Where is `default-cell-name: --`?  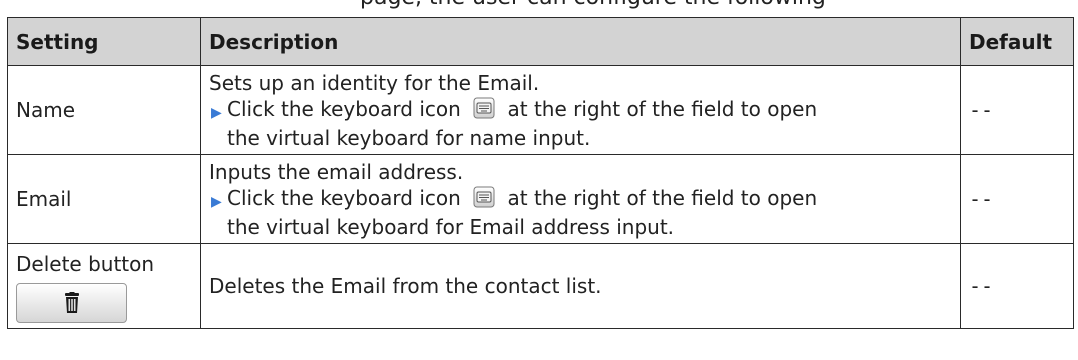
default-cell-name: -- is located at coordinates (1017, 110).